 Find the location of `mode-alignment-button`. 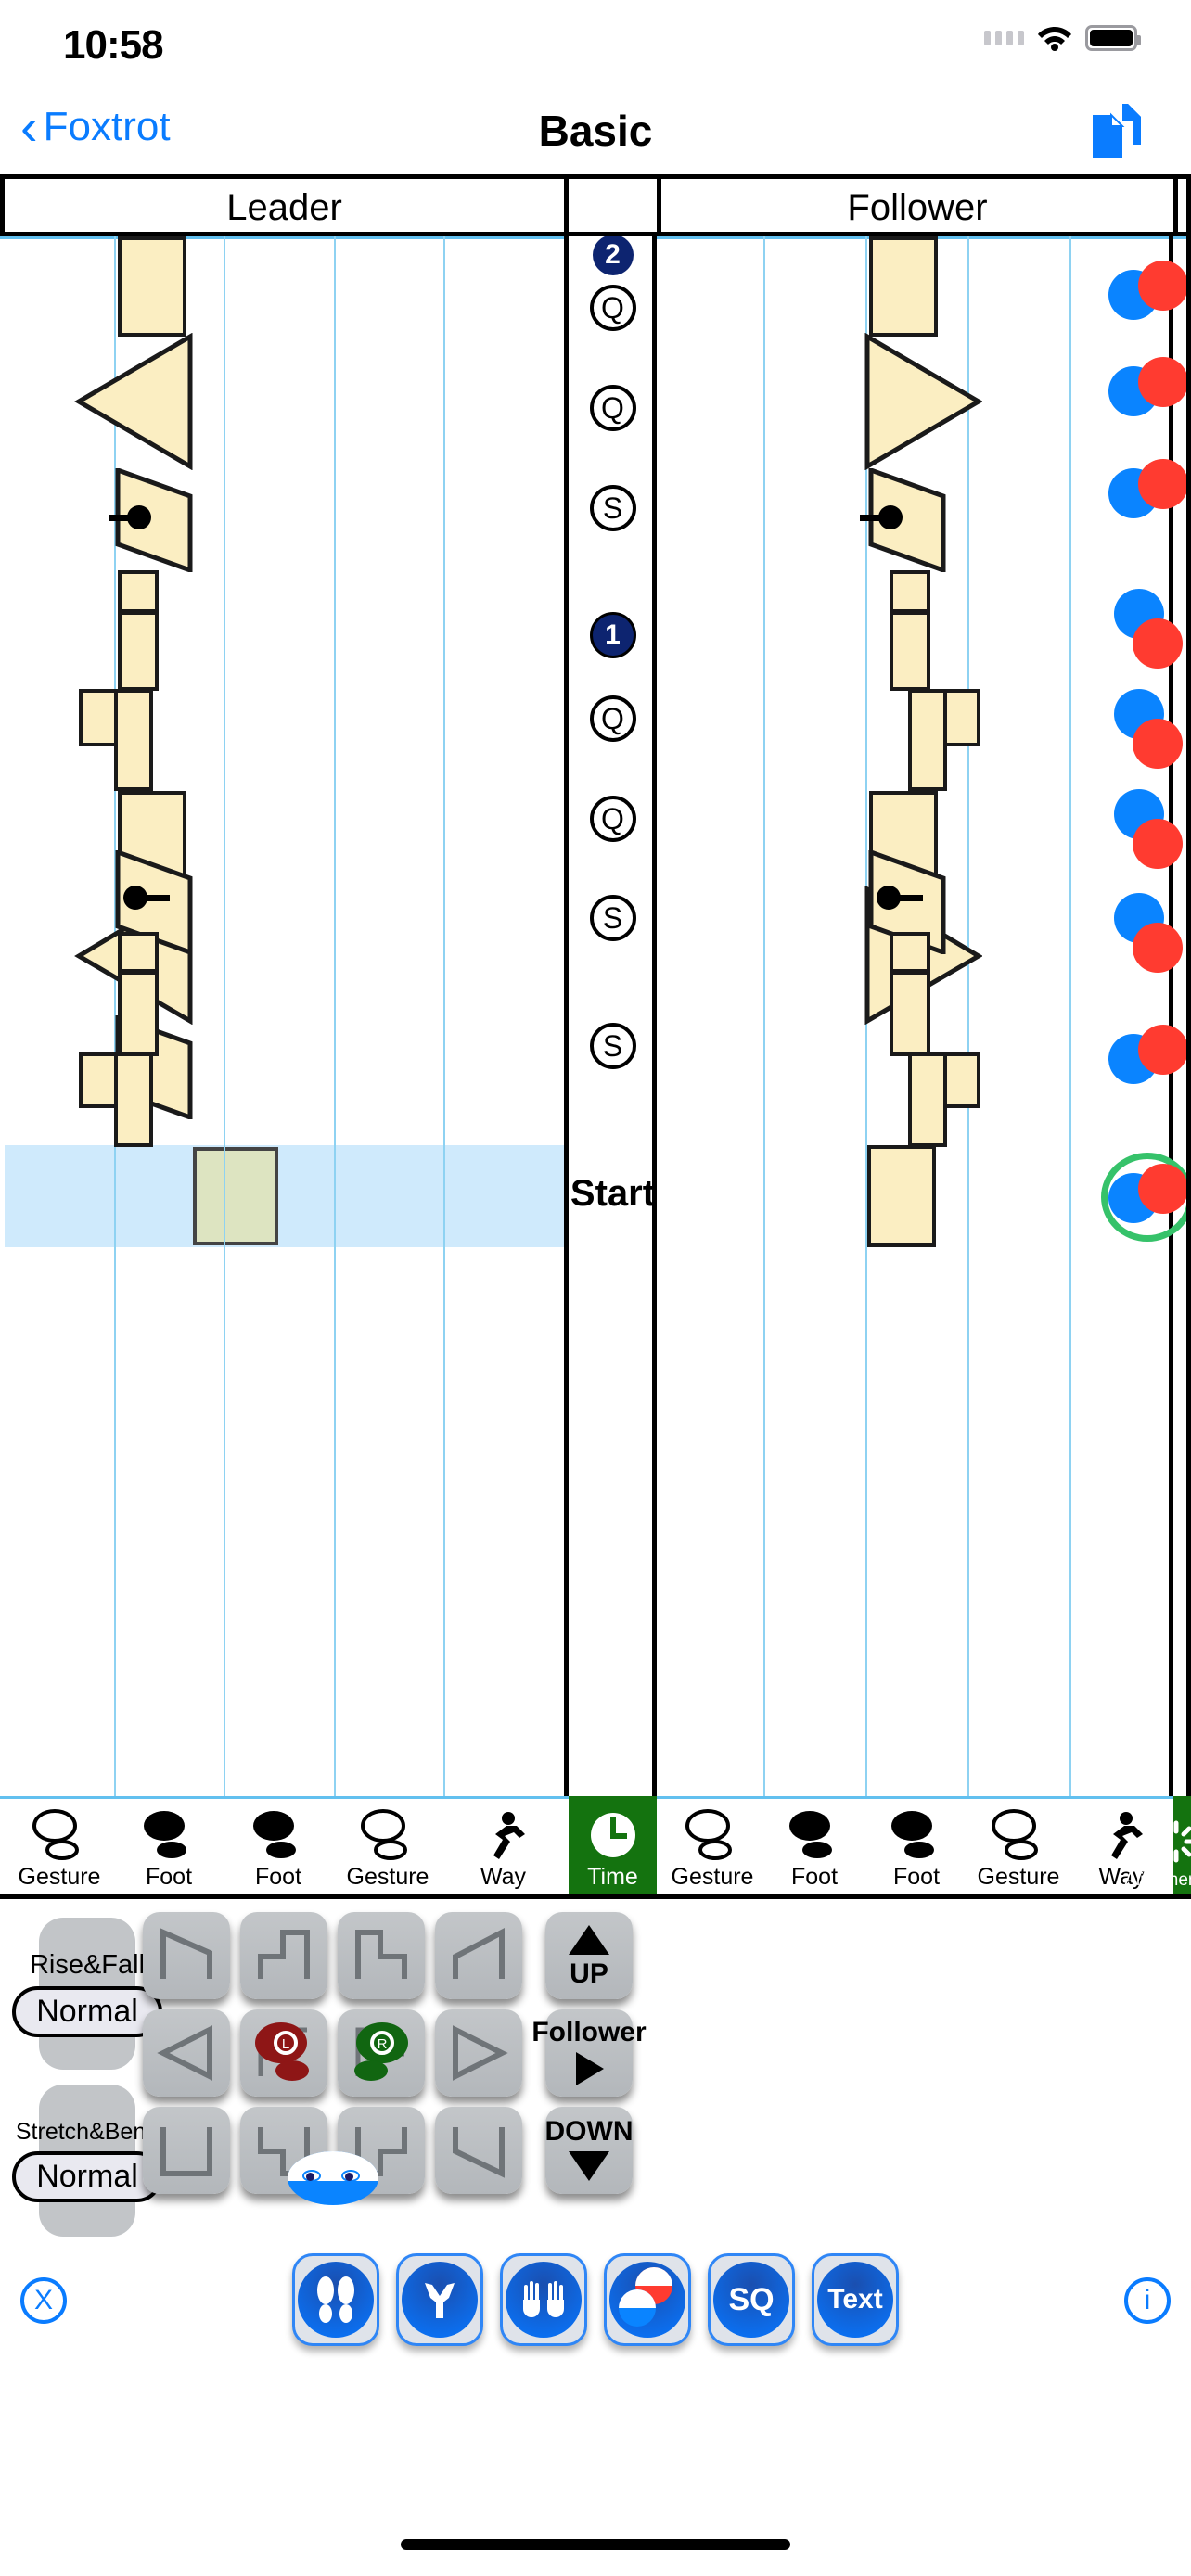

mode-alignment-button is located at coordinates (647, 2299).